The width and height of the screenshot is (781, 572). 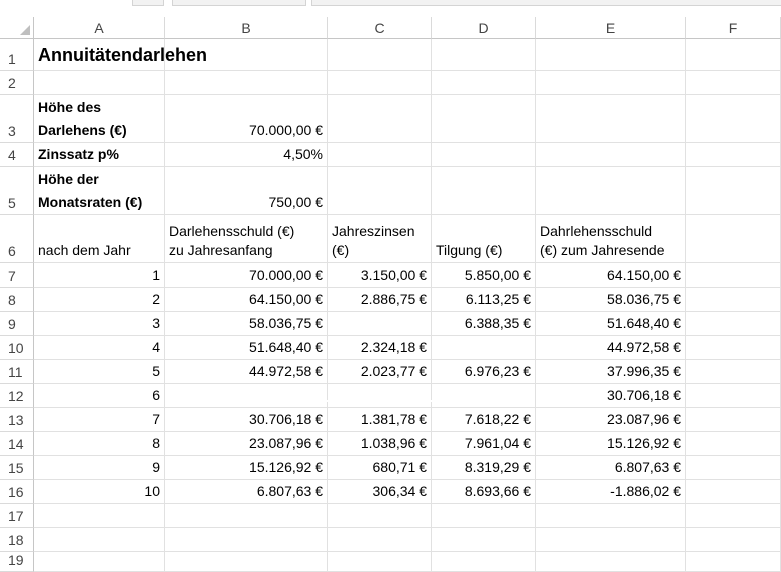 I want to click on cell-f8, so click(x=733, y=300).